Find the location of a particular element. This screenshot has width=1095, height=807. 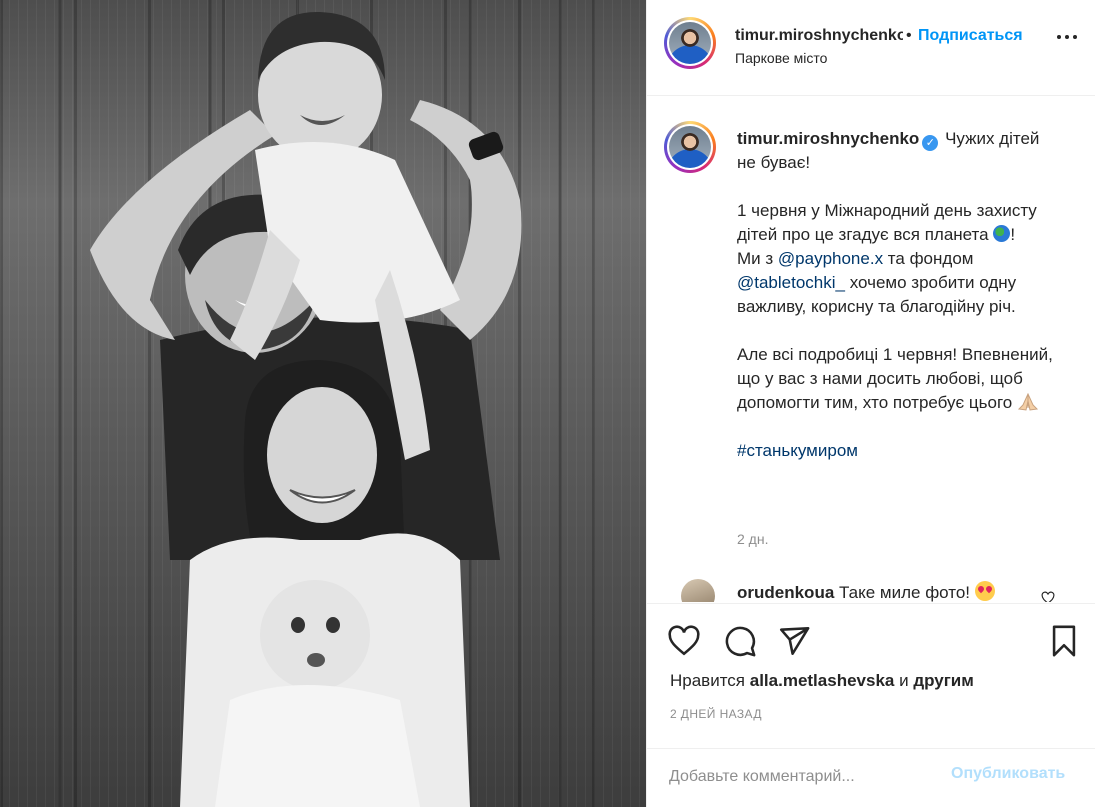

verified-badge-icon: ✓ is located at coordinates (930, 143).